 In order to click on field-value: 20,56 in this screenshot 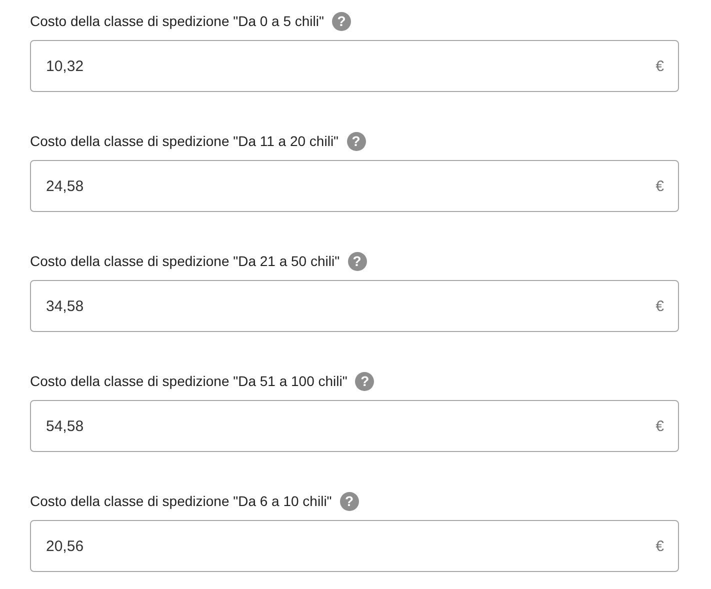, I will do `click(65, 546)`.